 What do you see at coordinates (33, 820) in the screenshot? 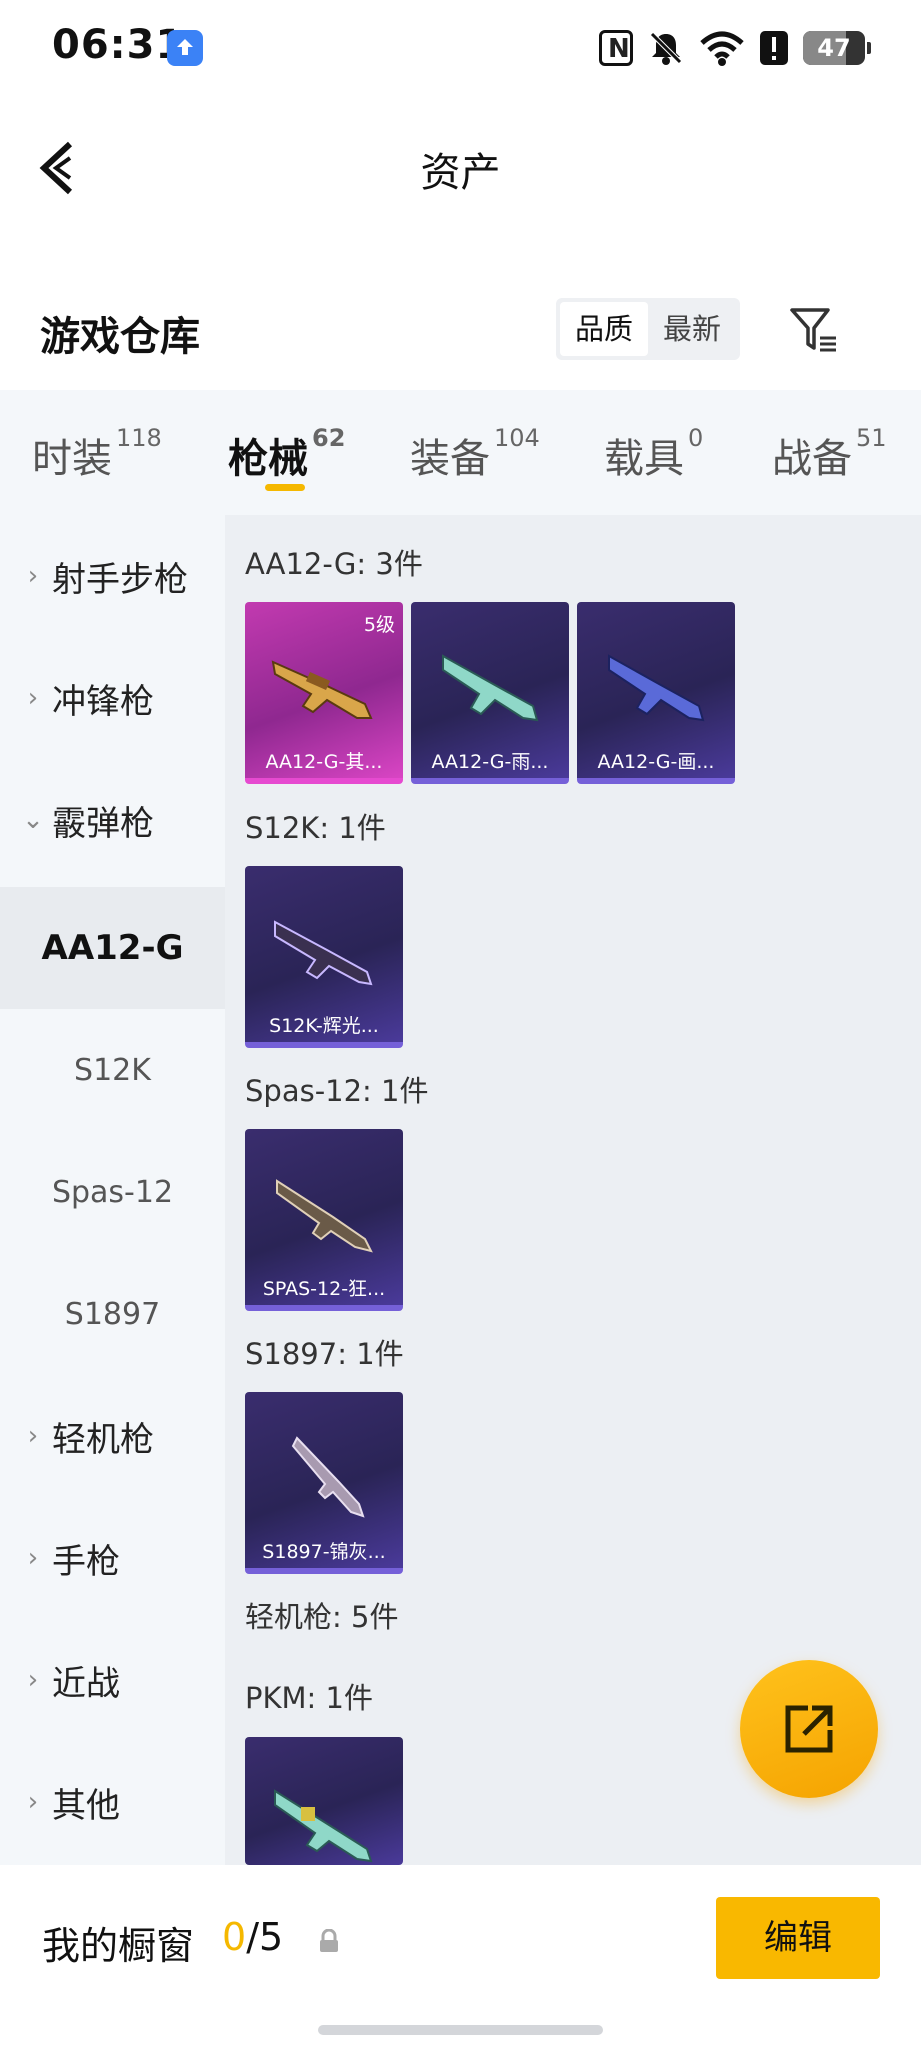
I see `chevron-down-icon: ⌄` at bounding box center [33, 820].